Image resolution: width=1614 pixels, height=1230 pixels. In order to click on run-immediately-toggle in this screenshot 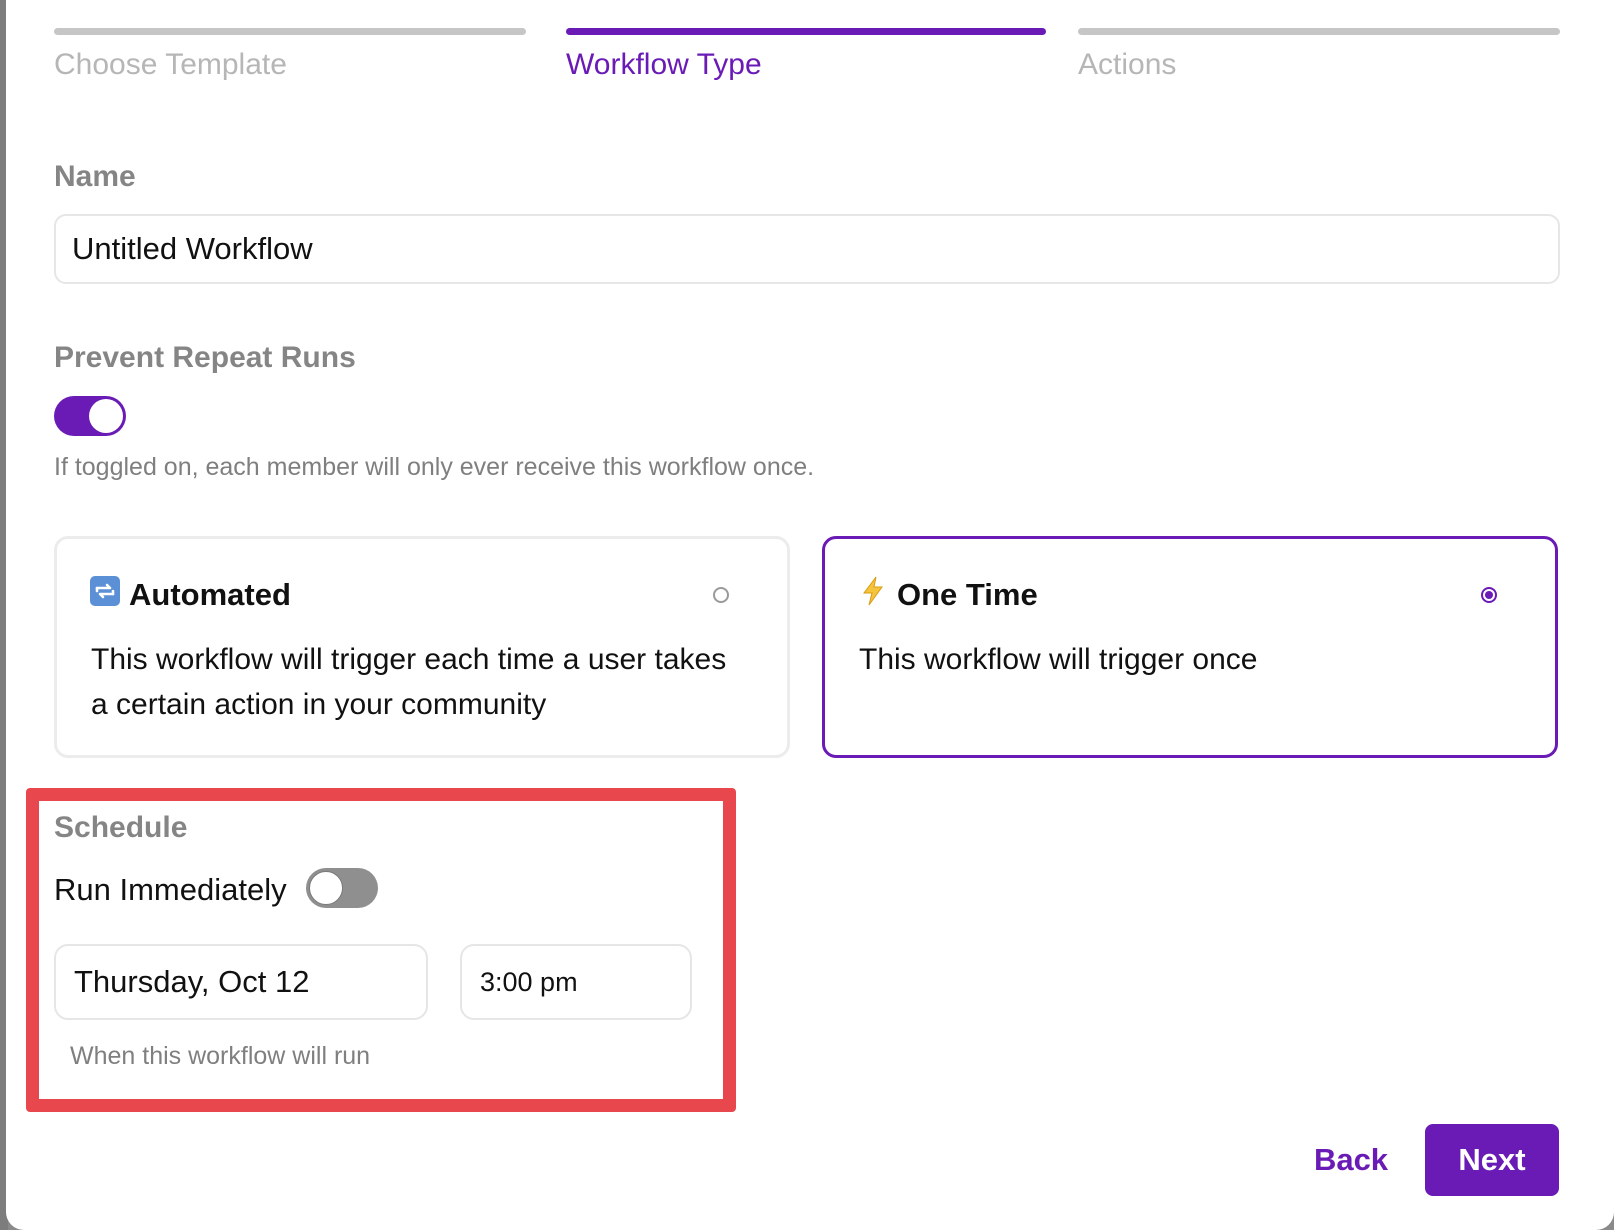, I will do `click(342, 888)`.